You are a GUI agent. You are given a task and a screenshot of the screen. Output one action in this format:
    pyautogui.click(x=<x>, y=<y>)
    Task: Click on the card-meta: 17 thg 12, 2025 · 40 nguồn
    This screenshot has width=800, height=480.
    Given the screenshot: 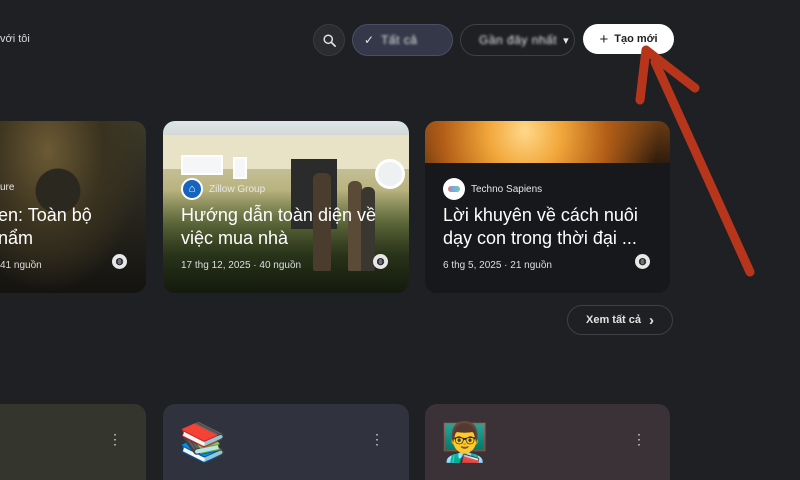 What is the action you would take?
    pyautogui.click(x=241, y=265)
    